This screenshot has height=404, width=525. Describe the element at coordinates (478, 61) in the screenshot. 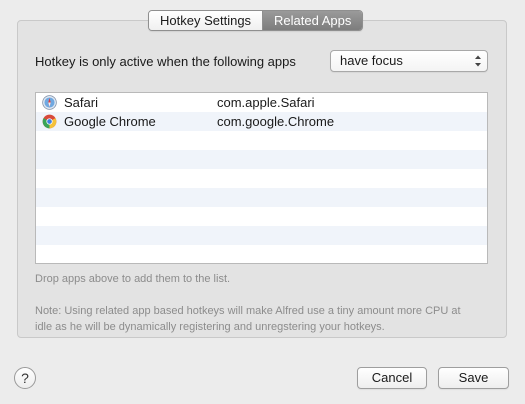

I see `up-down-arrows-icon` at that location.